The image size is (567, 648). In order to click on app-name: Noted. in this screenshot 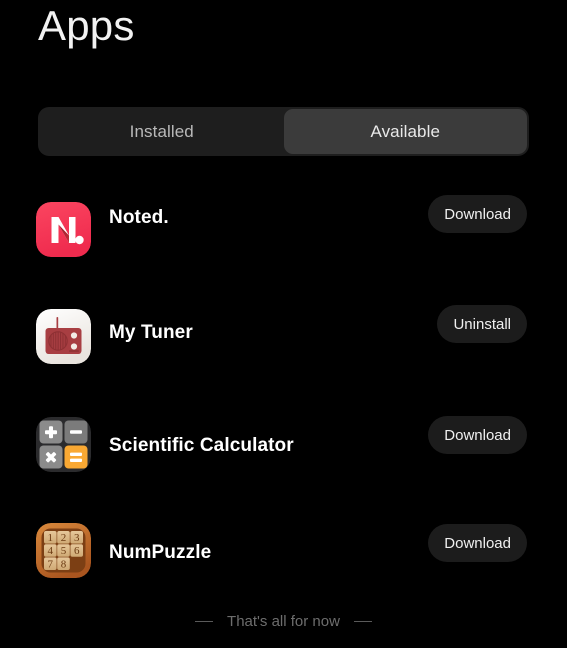, I will do `click(139, 217)`.